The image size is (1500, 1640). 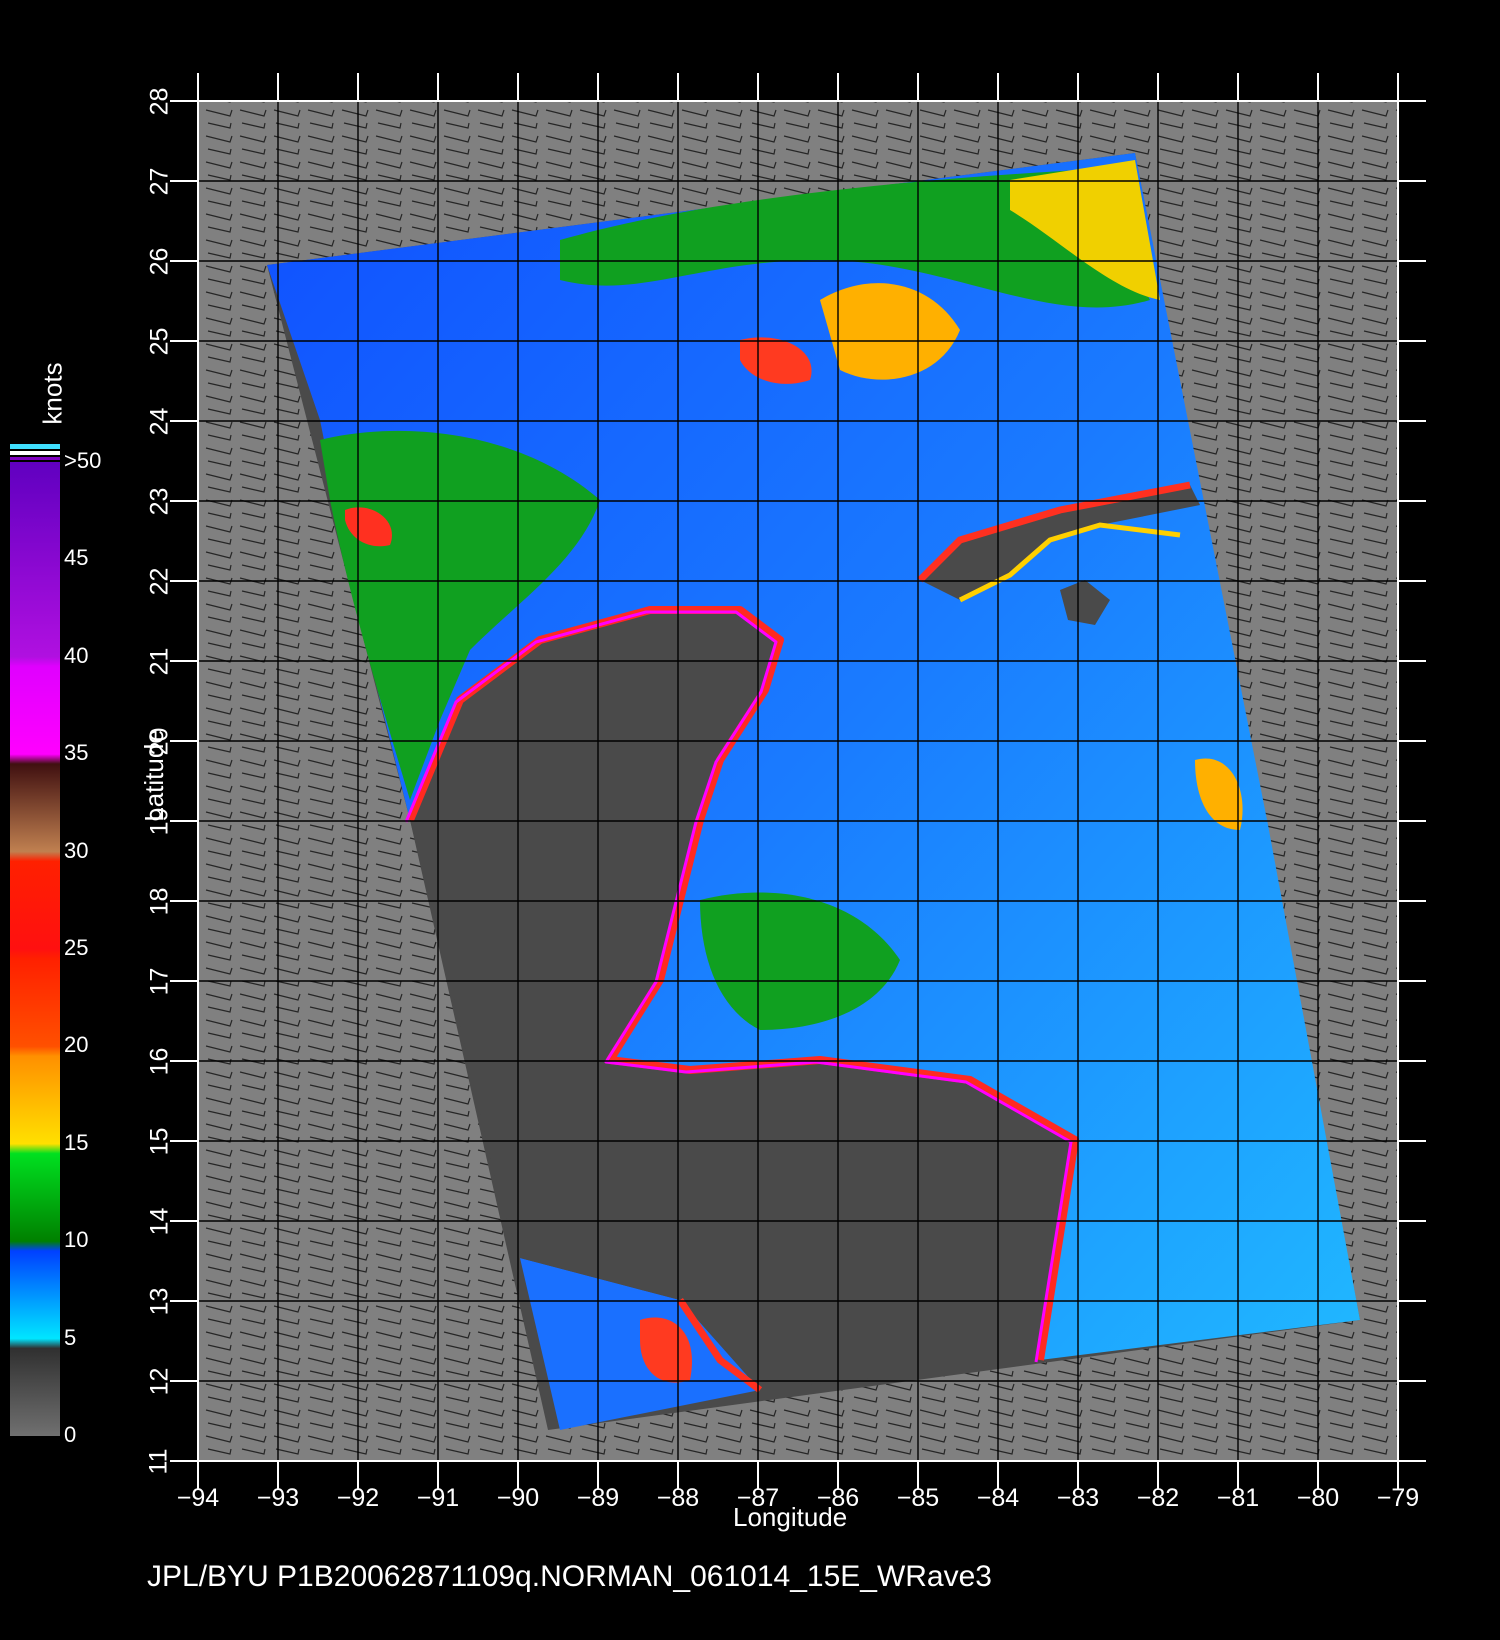 I want to click on y-tick-label: 26, so click(x=159, y=261).